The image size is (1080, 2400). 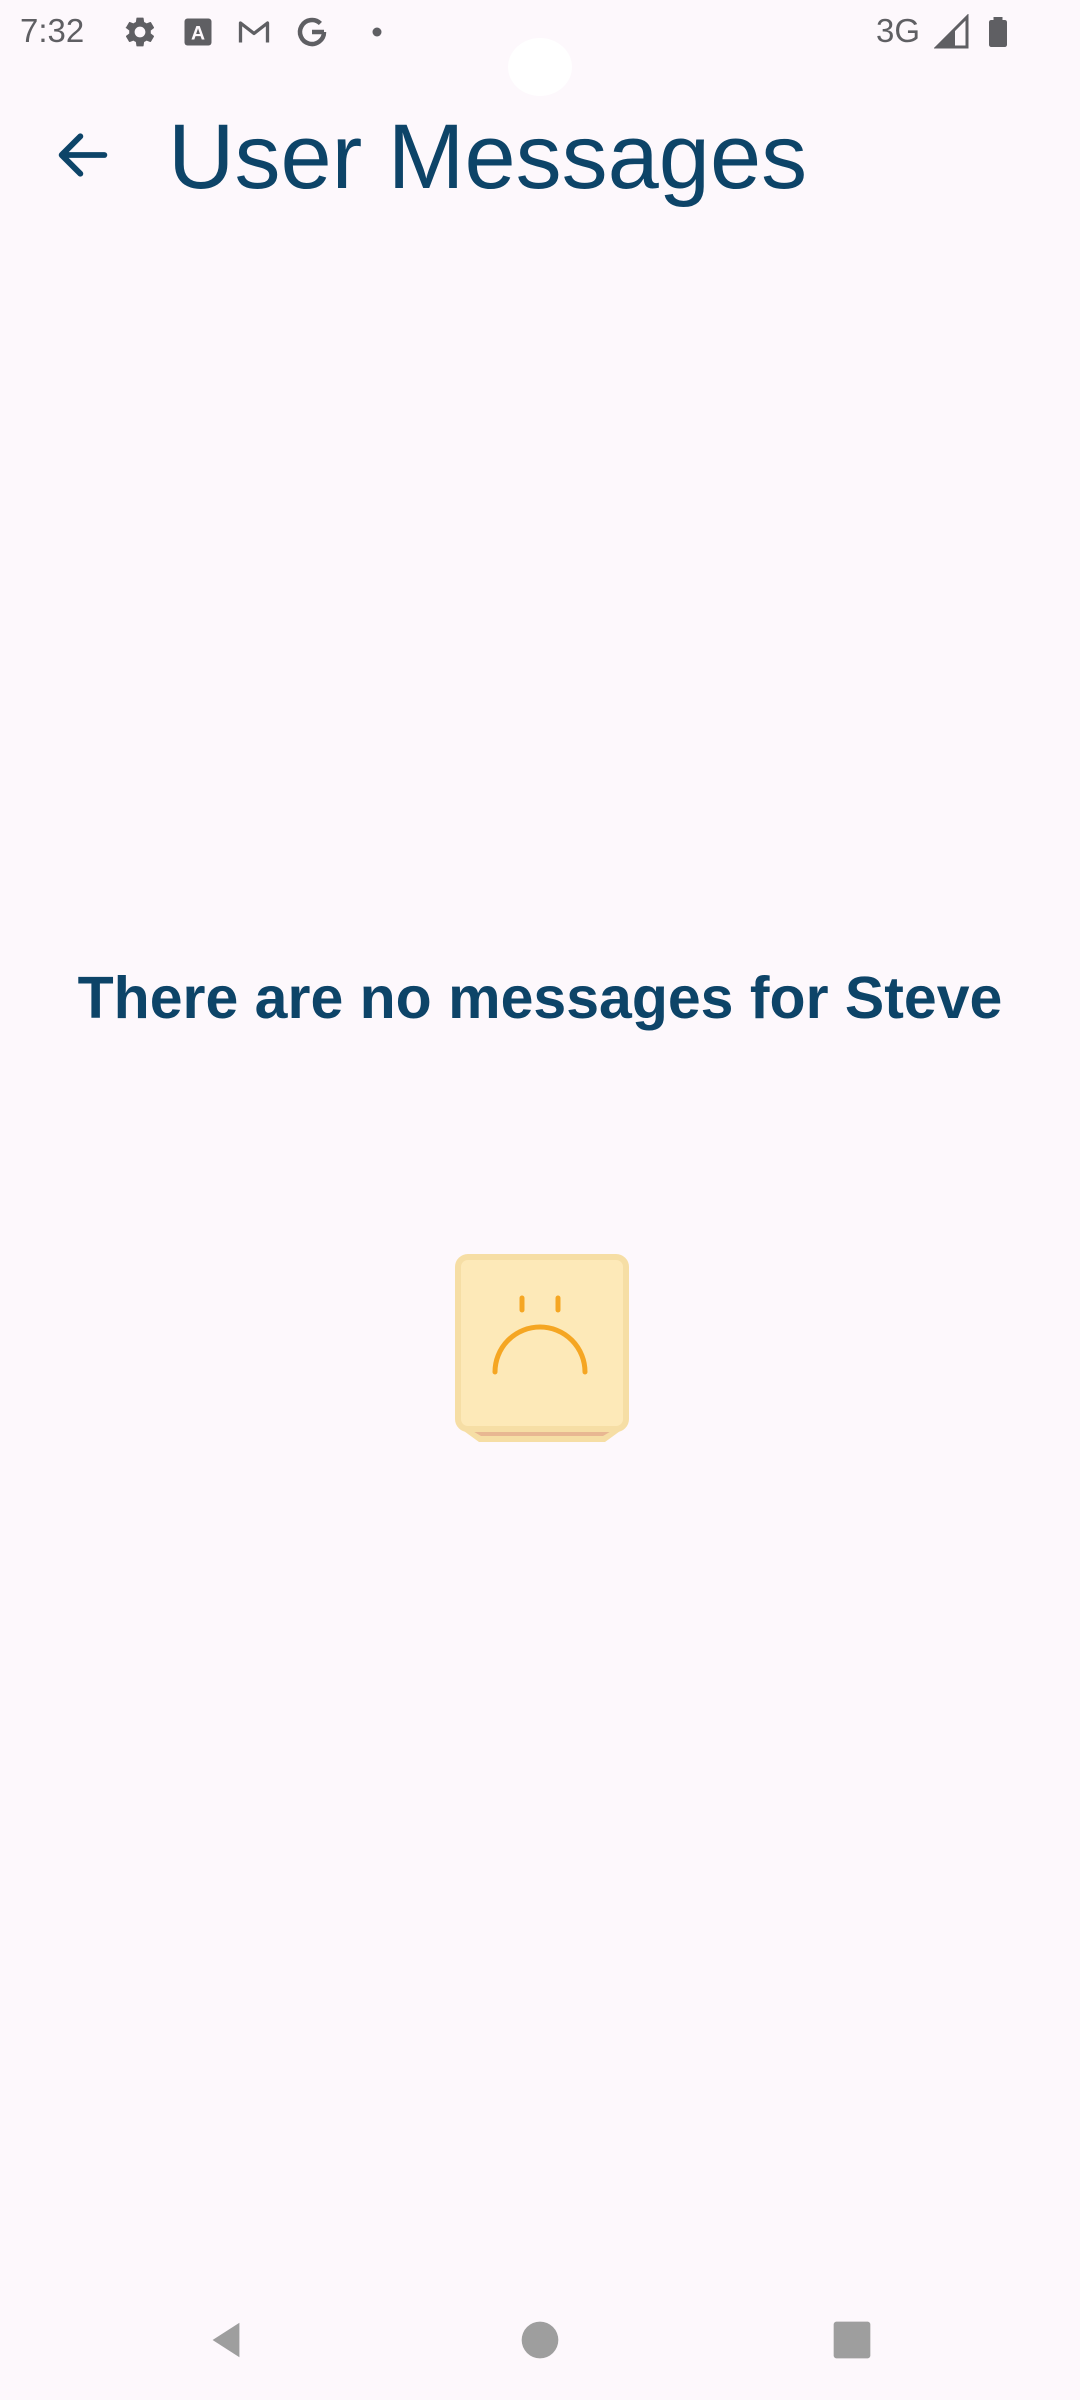 What do you see at coordinates (254, 32) in the screenshot?
I see `gmail-icon` at bounding box center [254, 32].